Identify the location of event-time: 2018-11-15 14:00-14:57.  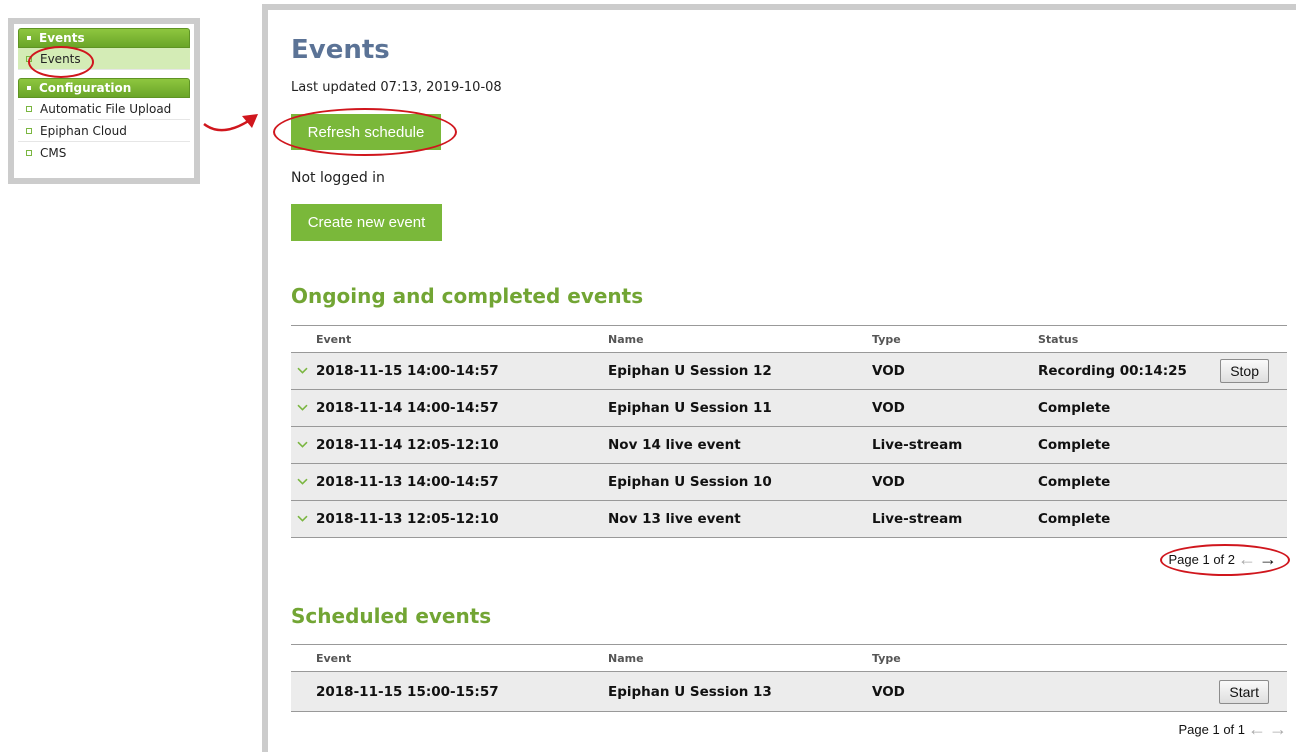
(407, 371).